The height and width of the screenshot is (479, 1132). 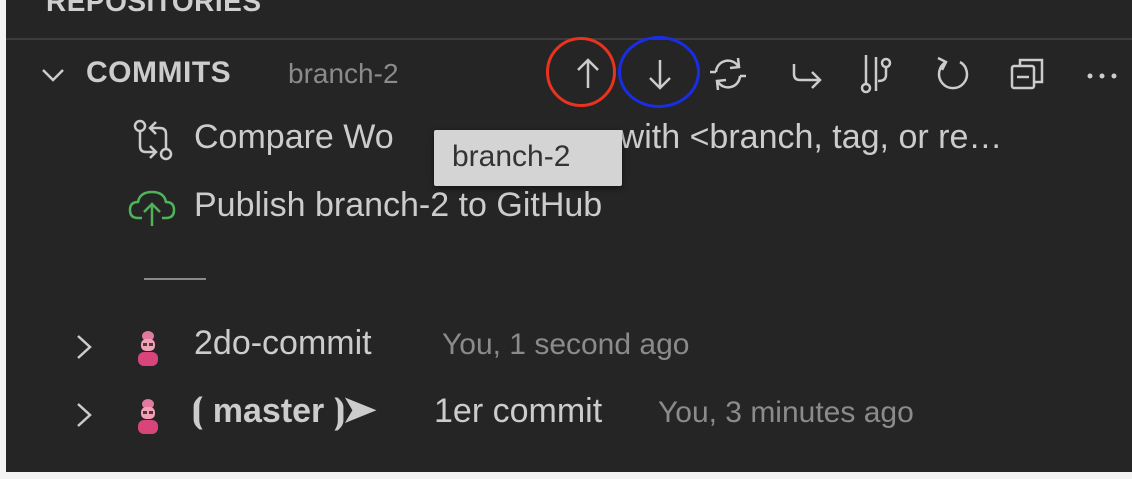 I want to click on commit-row: 2do-commit You, 1 second ago, so click(x=569, y=347).